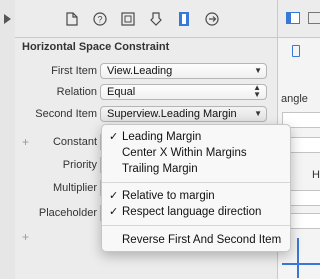 Image resolution: width=320 pixels, height=279 pixels. I want to click on quick-help-tab: ?, so click(100, 19).